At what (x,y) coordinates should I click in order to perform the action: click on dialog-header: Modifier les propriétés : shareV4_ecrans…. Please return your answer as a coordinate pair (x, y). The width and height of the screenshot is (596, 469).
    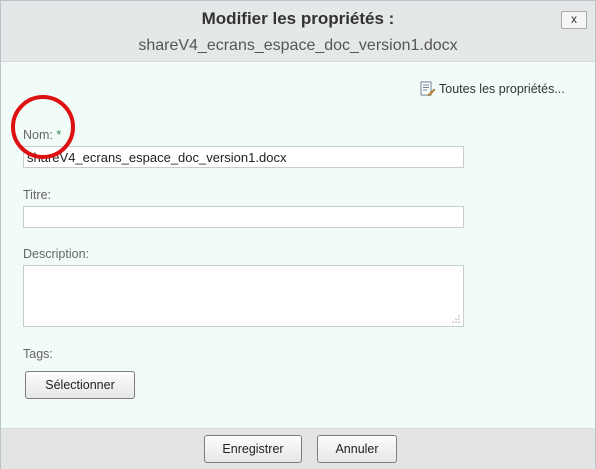
    Looking at the image, I should click on (298, 31).